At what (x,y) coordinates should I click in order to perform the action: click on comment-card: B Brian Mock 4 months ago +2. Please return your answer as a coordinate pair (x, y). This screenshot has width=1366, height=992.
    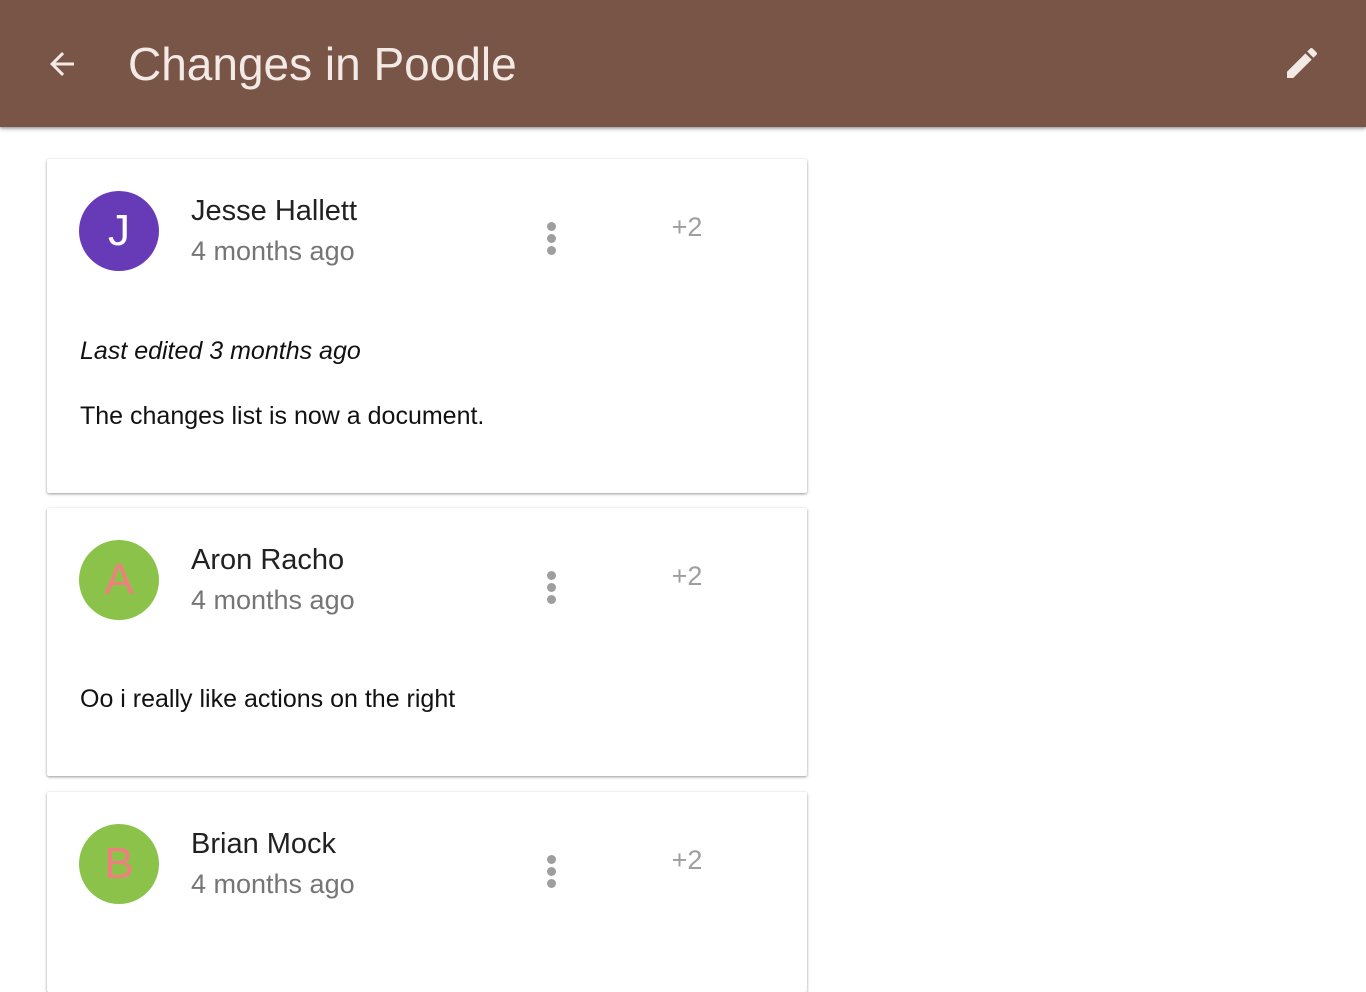
    Looking at the image, I should click on (427, 892).